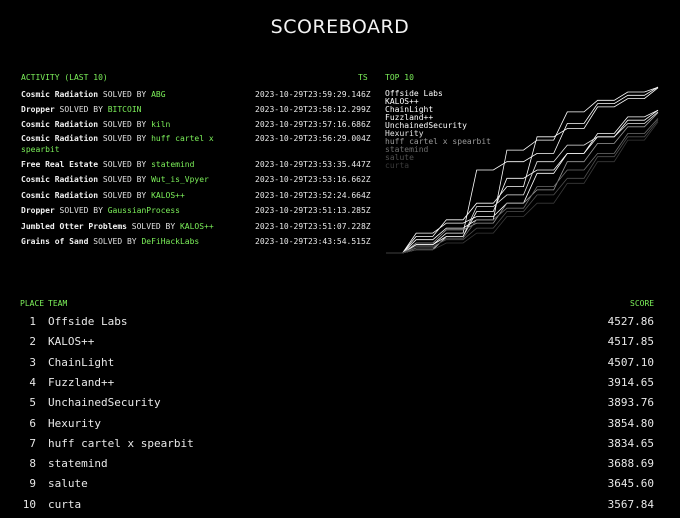 The height and width of the screenshot is (518, 680). Describe the element at coordinates (32, 362) in the screenshot. I see `place-cell: 3` at that location.